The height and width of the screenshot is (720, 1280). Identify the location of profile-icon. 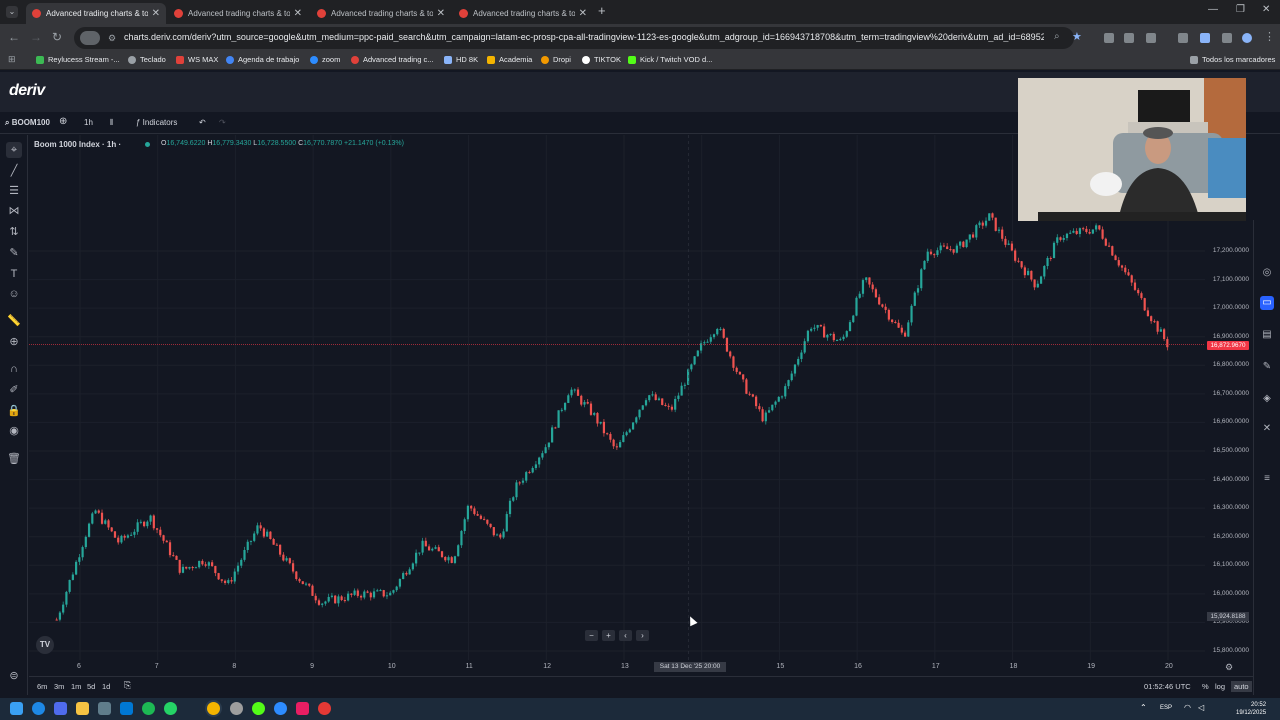
(1227, 38).